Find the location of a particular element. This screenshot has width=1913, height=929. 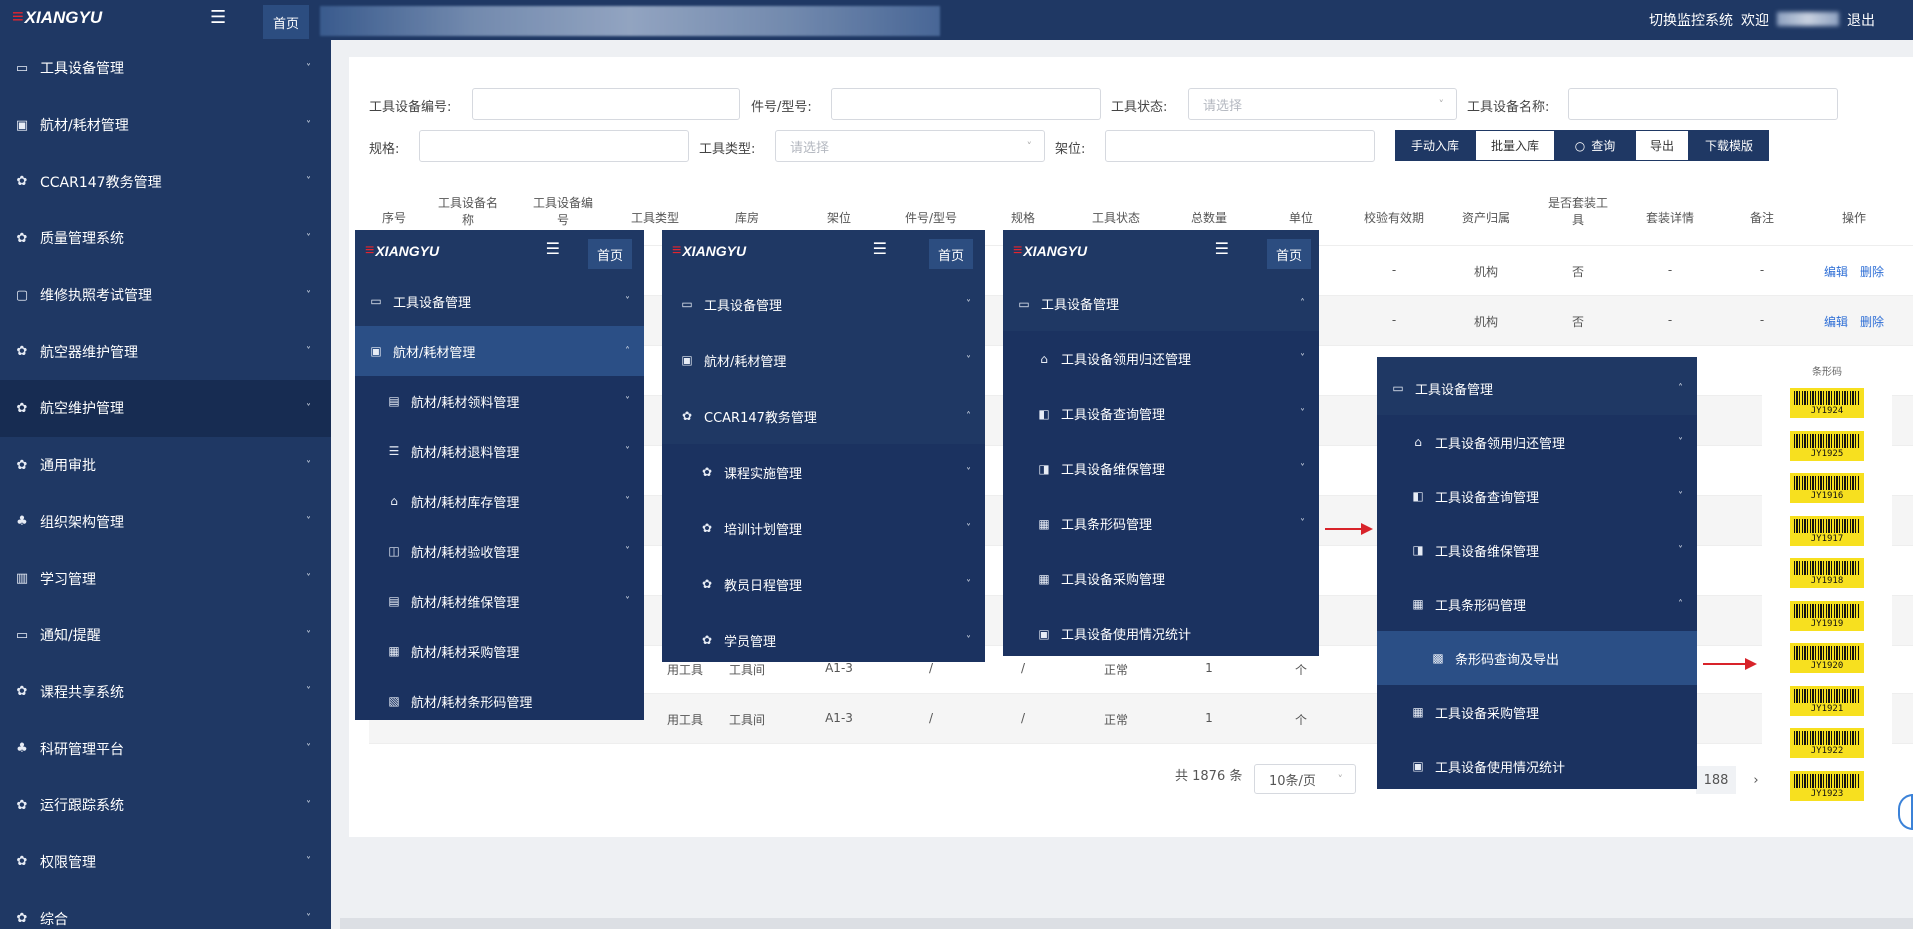

menu-item: ✿ 课程实施管理 ˅ is located at coordinates (823, 472).